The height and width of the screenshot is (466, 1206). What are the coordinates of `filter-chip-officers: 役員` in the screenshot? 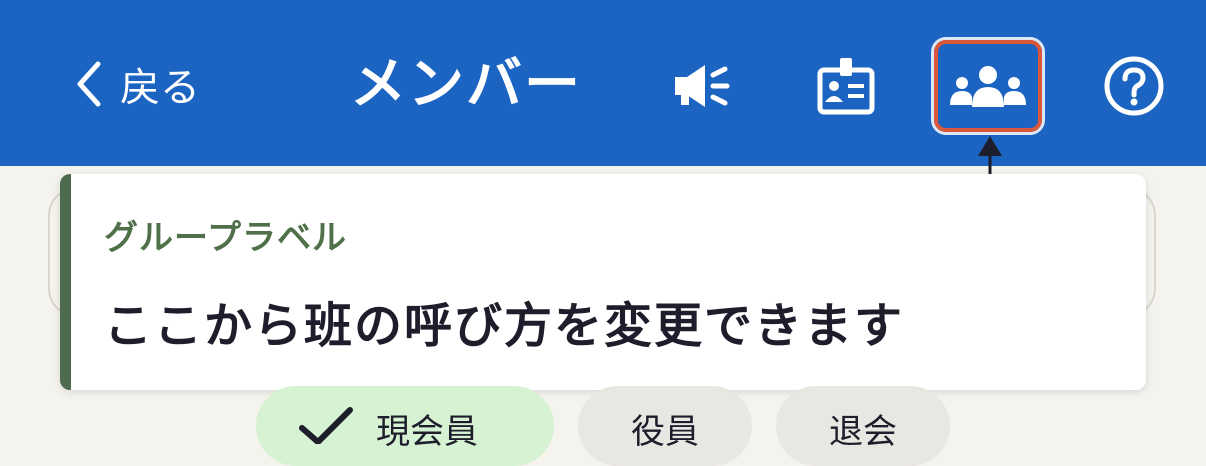 It's located at (665, 426).